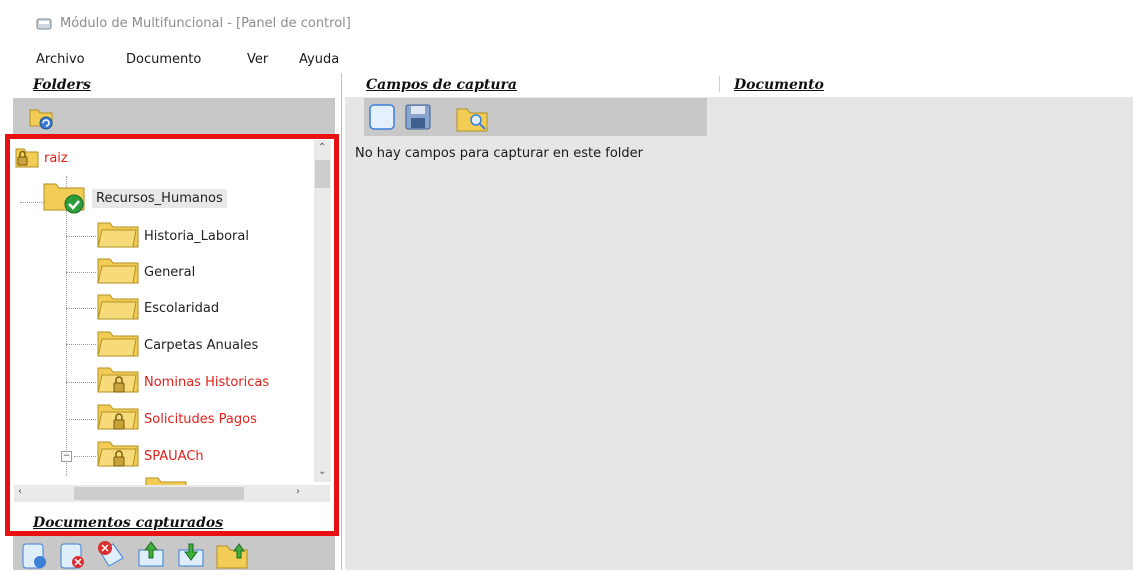 The height and width of the screenshot is (574, 1133). I want to click on tree-label: Historia_Laboral, so click(196, 236).